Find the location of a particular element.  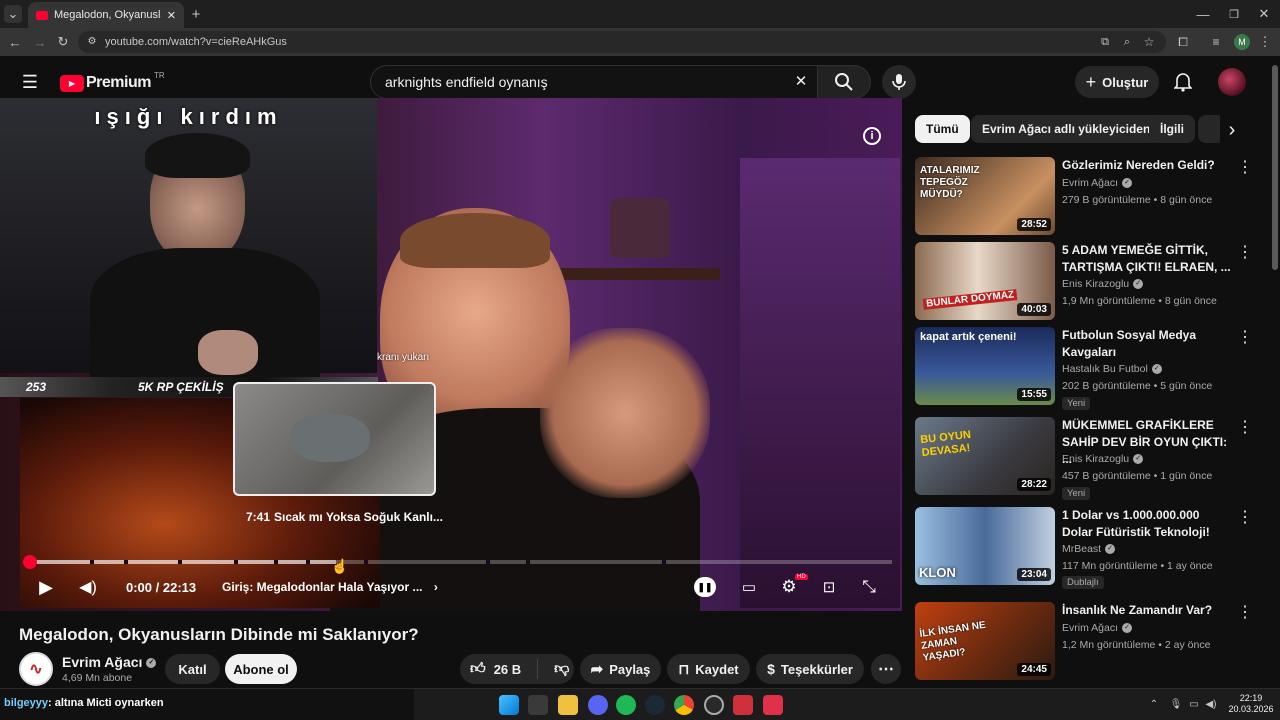

play-icon: ▶ is located at coordinates (46, 587).